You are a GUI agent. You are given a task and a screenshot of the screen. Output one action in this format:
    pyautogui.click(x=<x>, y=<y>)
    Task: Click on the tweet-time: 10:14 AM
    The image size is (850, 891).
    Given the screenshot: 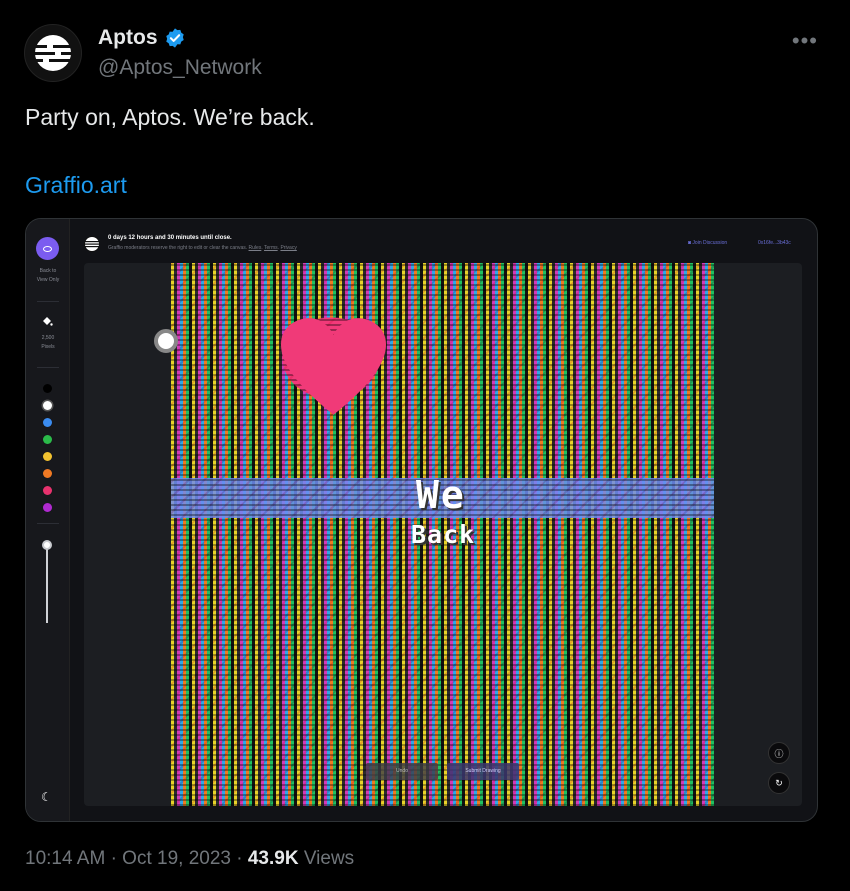 What is the action you would take?
    pyautogui.click(x=65, y=858)
    